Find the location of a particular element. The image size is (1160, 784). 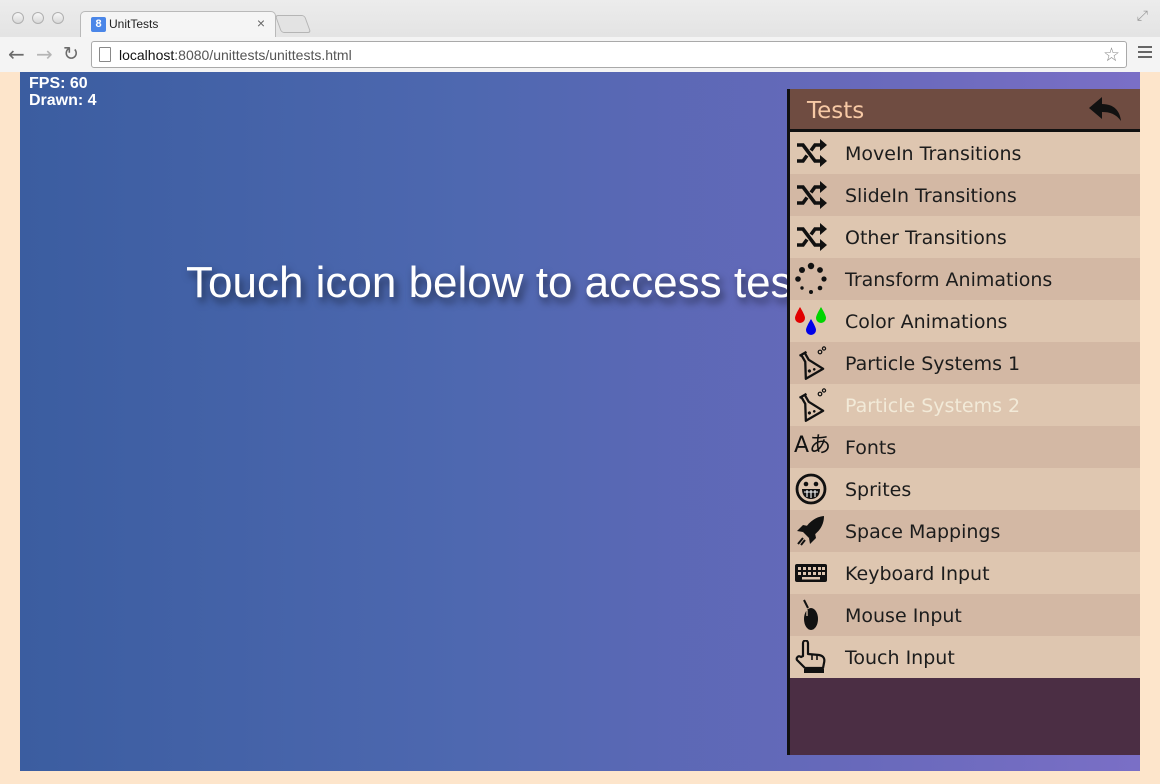

menu-item-label: Keyboard Input is located at coordinates (917, 574).